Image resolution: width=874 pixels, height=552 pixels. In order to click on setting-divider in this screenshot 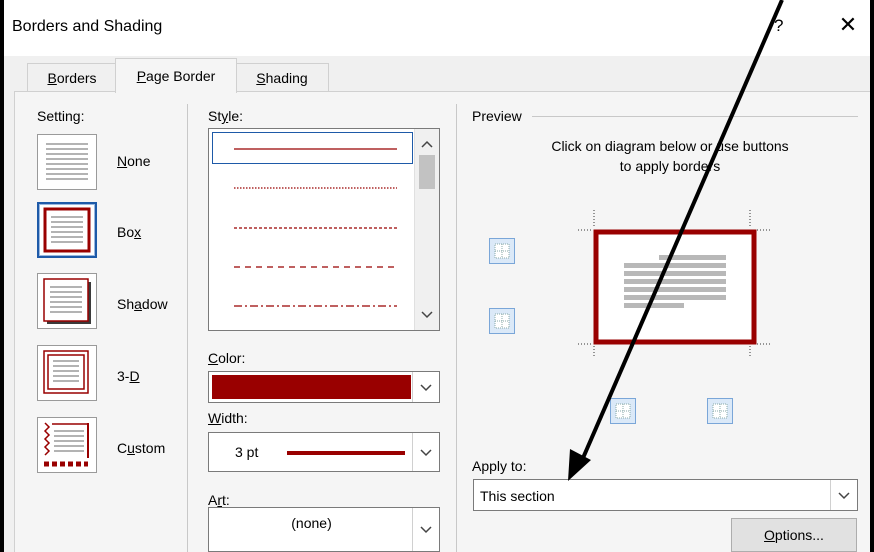, I will do `click(187, 328)`.